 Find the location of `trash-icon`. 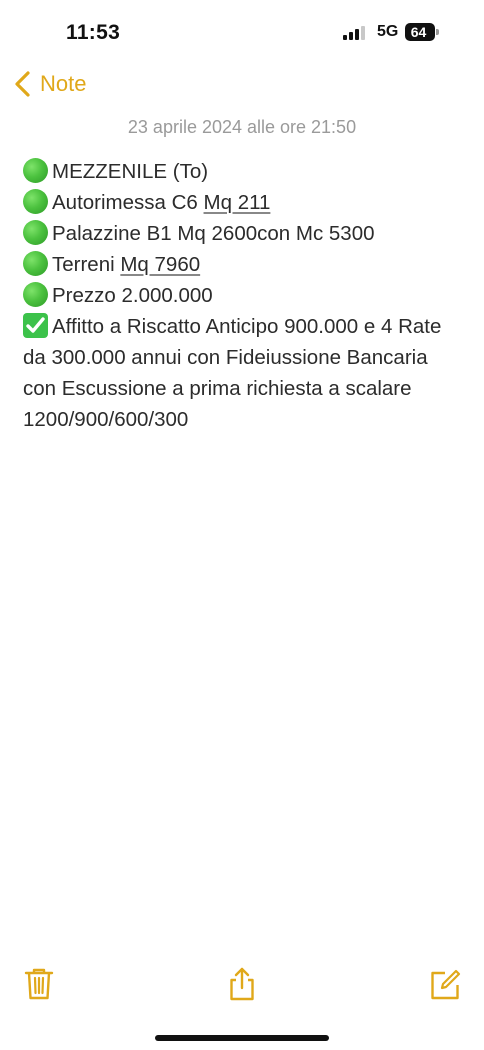

trash-icon is located at coordinates (39, 984).